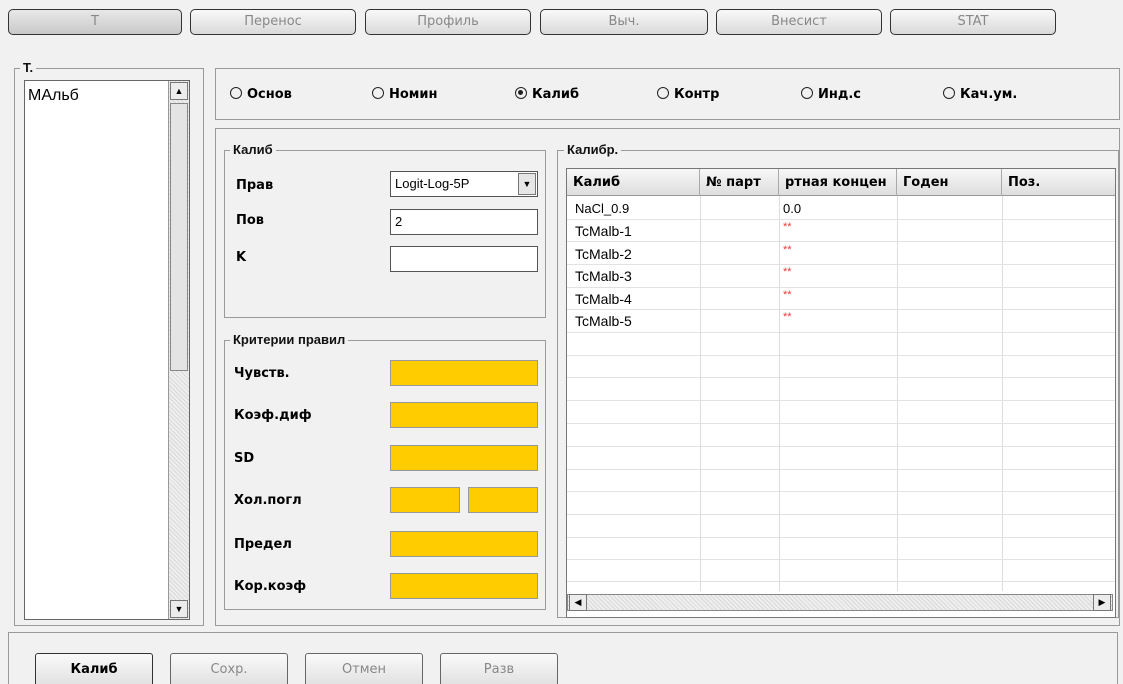 The width and height of the screenshot is (1123, 684). Describe the element at coordinates (464, 458) in the screenshot. I see `sd-field` at that location.